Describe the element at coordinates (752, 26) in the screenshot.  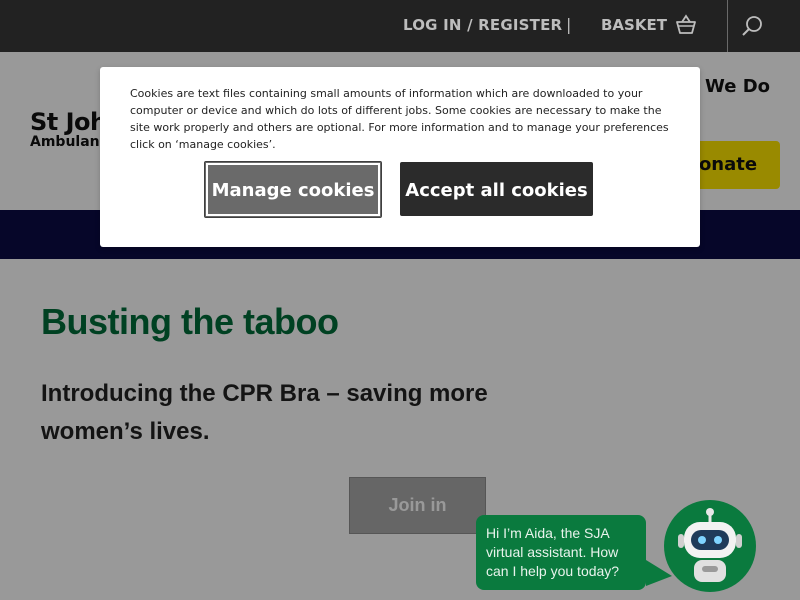
I see `search-icon` at that location.